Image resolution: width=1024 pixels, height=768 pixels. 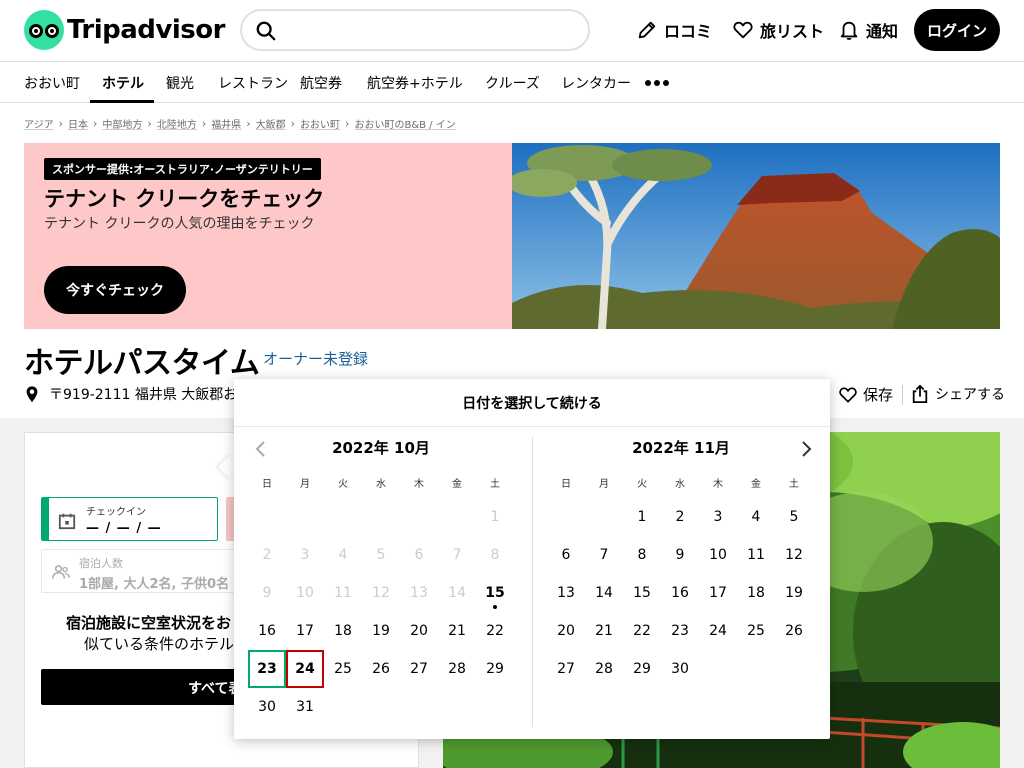 What do you see at coordinates (320, 123) in the screenshot?
I see `breadcrumb-item: おおい町` at bounding box center [320, 123].